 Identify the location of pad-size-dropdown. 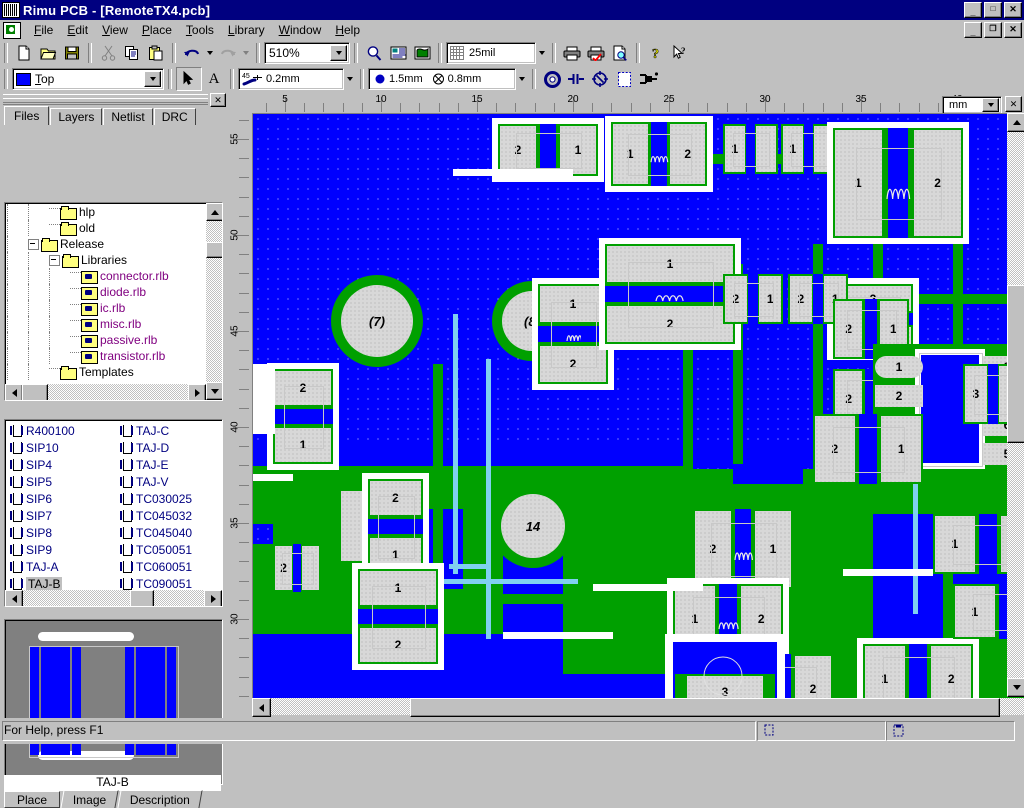
(522, 79).